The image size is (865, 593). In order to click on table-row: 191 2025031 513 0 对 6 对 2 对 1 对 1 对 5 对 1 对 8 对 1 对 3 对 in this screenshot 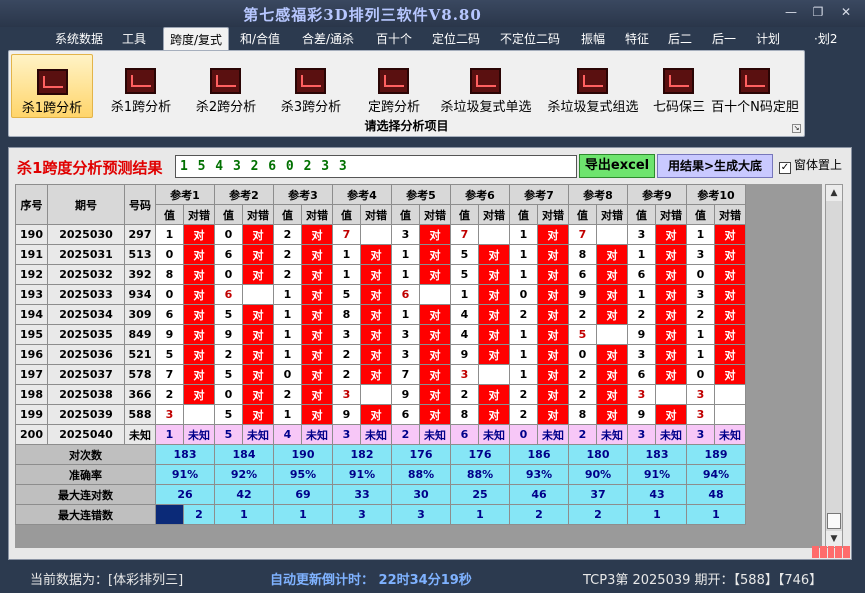, I will do `click(380, 254)`.